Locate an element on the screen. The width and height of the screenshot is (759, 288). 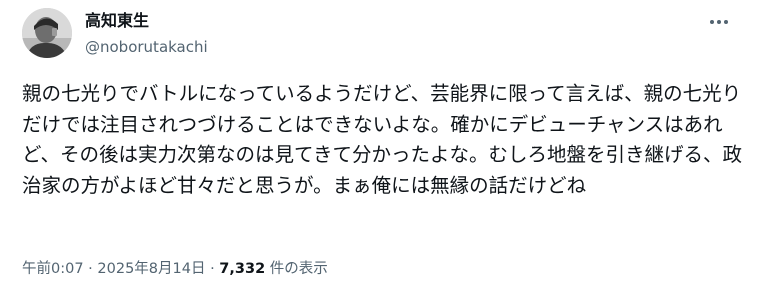
user-handle: @noborutakachi is located at coordinates (146, 47).